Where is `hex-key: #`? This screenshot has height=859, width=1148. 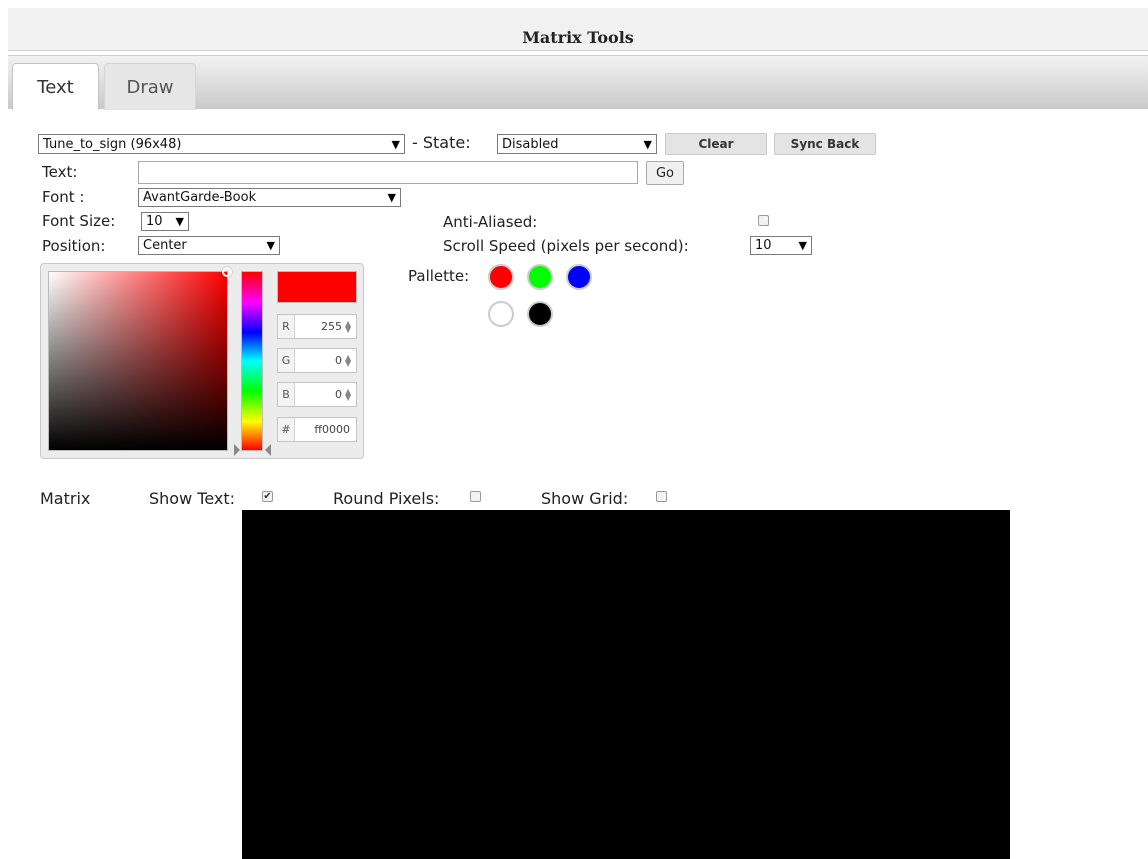
hex-key: # is located at coordinates (286, 429).